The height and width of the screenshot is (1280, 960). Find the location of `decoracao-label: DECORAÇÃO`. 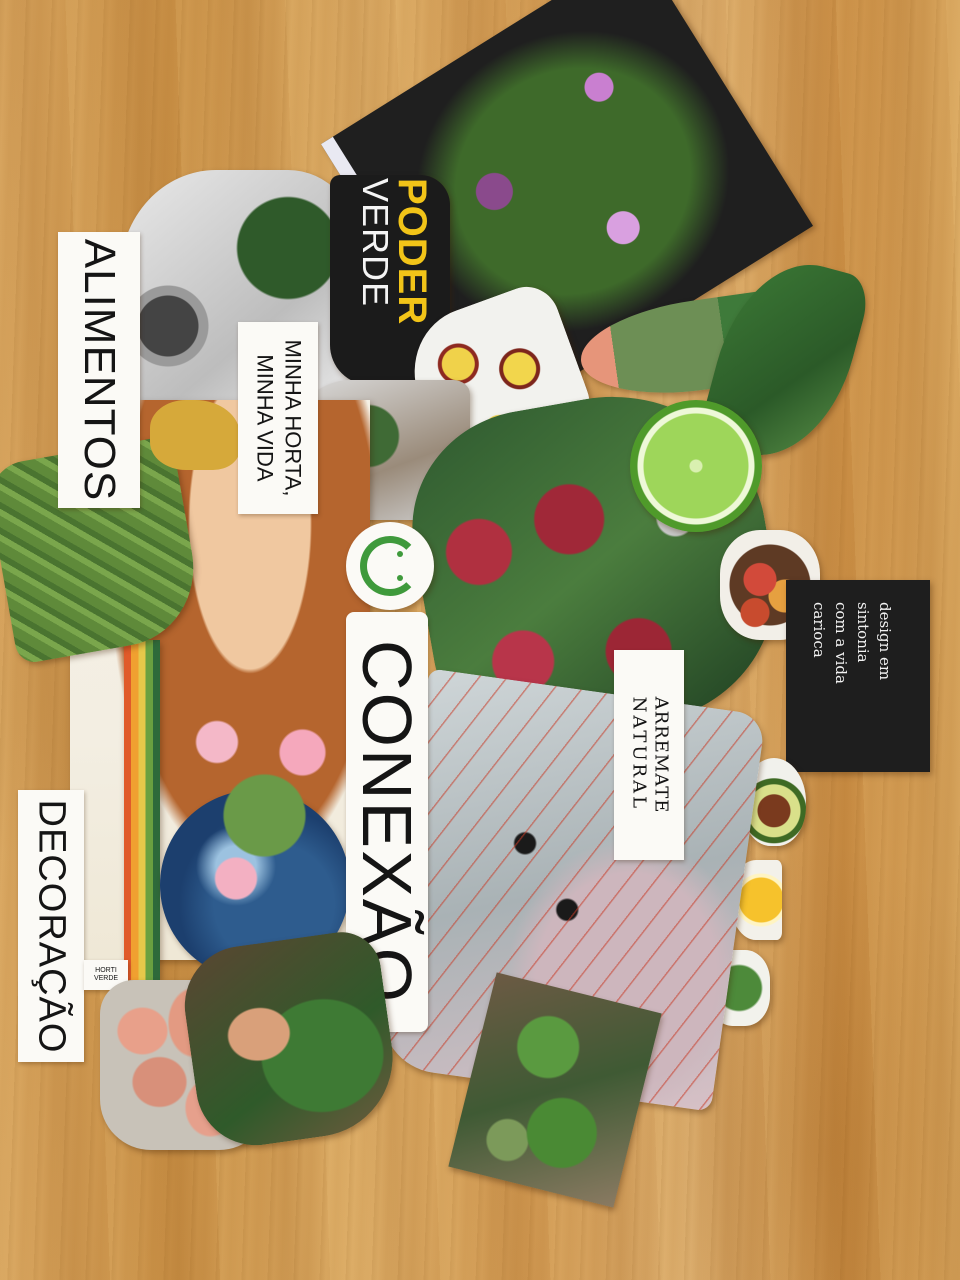

decoracao-label: DECORAÇÃO is located at coordinates (51, 926).